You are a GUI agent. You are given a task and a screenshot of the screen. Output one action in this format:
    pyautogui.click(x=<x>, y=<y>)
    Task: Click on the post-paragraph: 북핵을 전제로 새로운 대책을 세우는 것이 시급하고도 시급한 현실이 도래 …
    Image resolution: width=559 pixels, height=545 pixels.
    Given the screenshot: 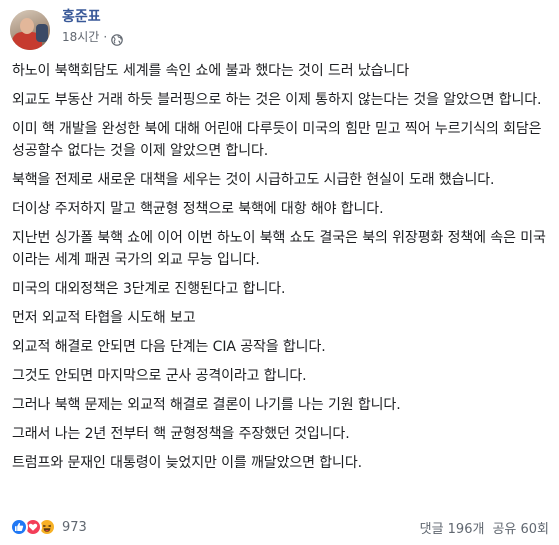 What is the action you would take?
    pyautogui.click(x=253, y=180)
    